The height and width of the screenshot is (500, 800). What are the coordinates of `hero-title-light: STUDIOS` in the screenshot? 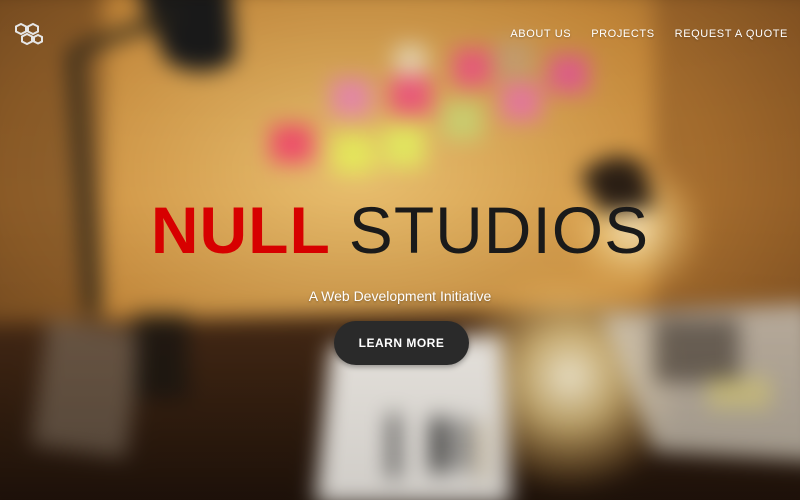 It's located at (499, 230).